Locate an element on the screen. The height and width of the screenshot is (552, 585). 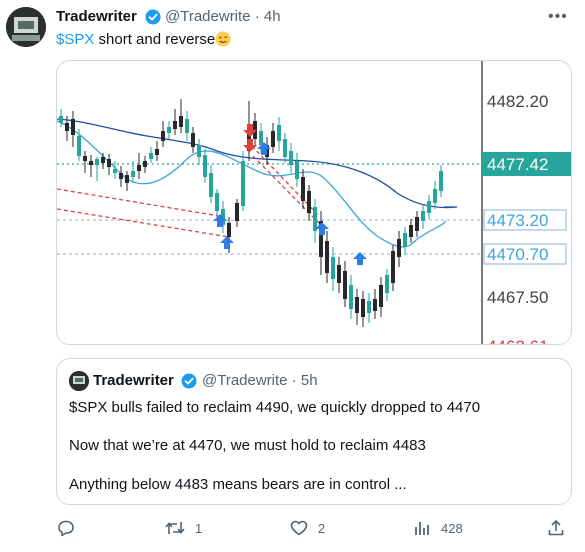
retweet-button: 1 is located at coordinates (183, 528).